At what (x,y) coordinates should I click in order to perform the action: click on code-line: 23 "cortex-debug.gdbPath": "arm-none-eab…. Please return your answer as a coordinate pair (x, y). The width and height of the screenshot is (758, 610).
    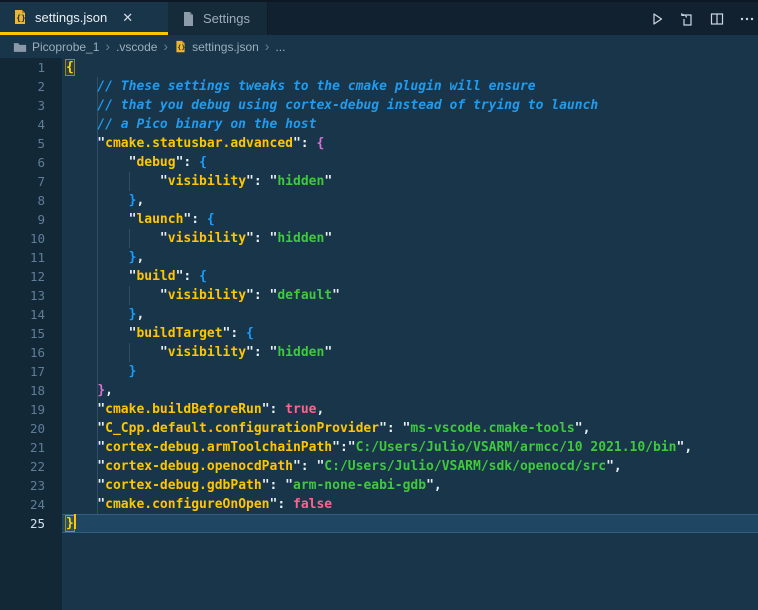
    Looking at the image, I should click on (379, 485).